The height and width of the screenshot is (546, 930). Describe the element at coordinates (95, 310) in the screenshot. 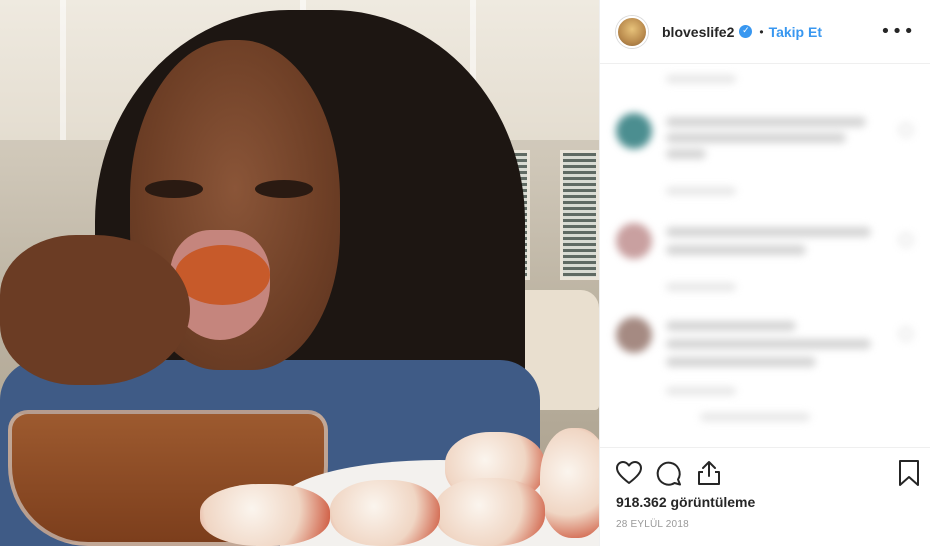

I see `person-hand` at that location.